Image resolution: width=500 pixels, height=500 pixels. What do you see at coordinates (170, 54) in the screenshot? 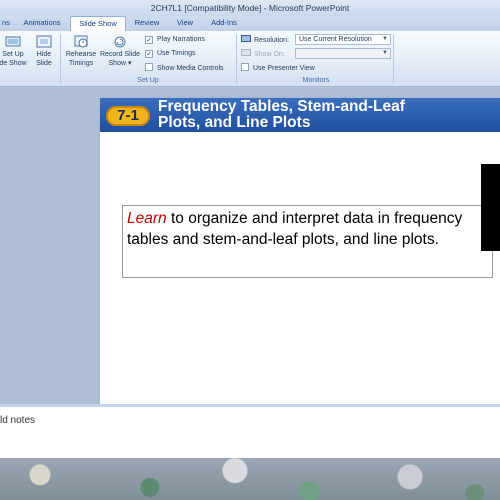
I see `use-timings-checkbox: ✓ Use Timings` at bounding box center [170, 54].